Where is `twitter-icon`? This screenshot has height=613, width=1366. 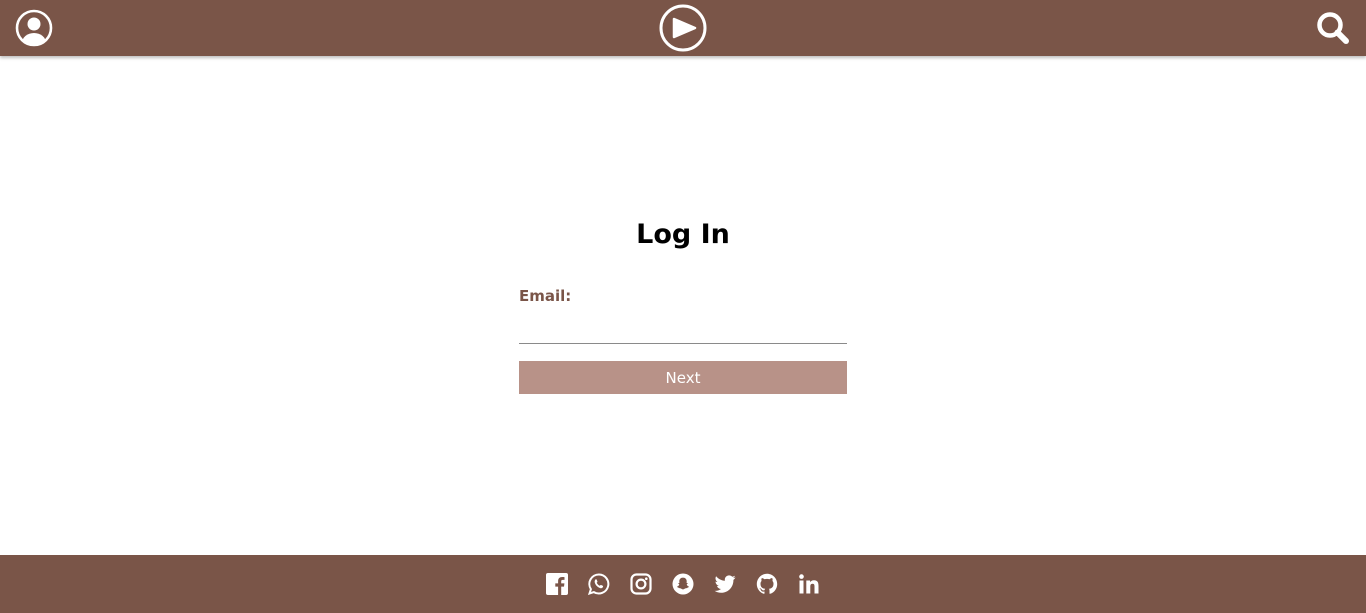 twitter-icon is located at coordinates (725, 584).